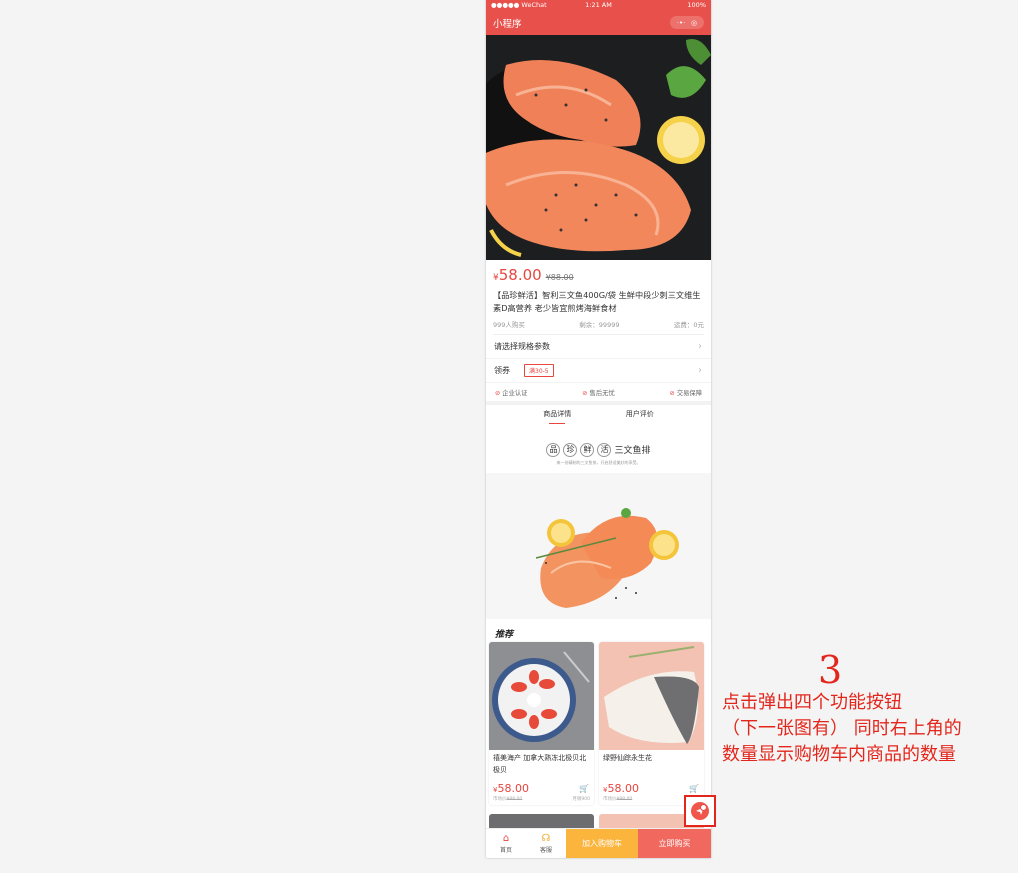  I want to click on detail-tabs: 商品详情 用户评价, so click(598, 416).